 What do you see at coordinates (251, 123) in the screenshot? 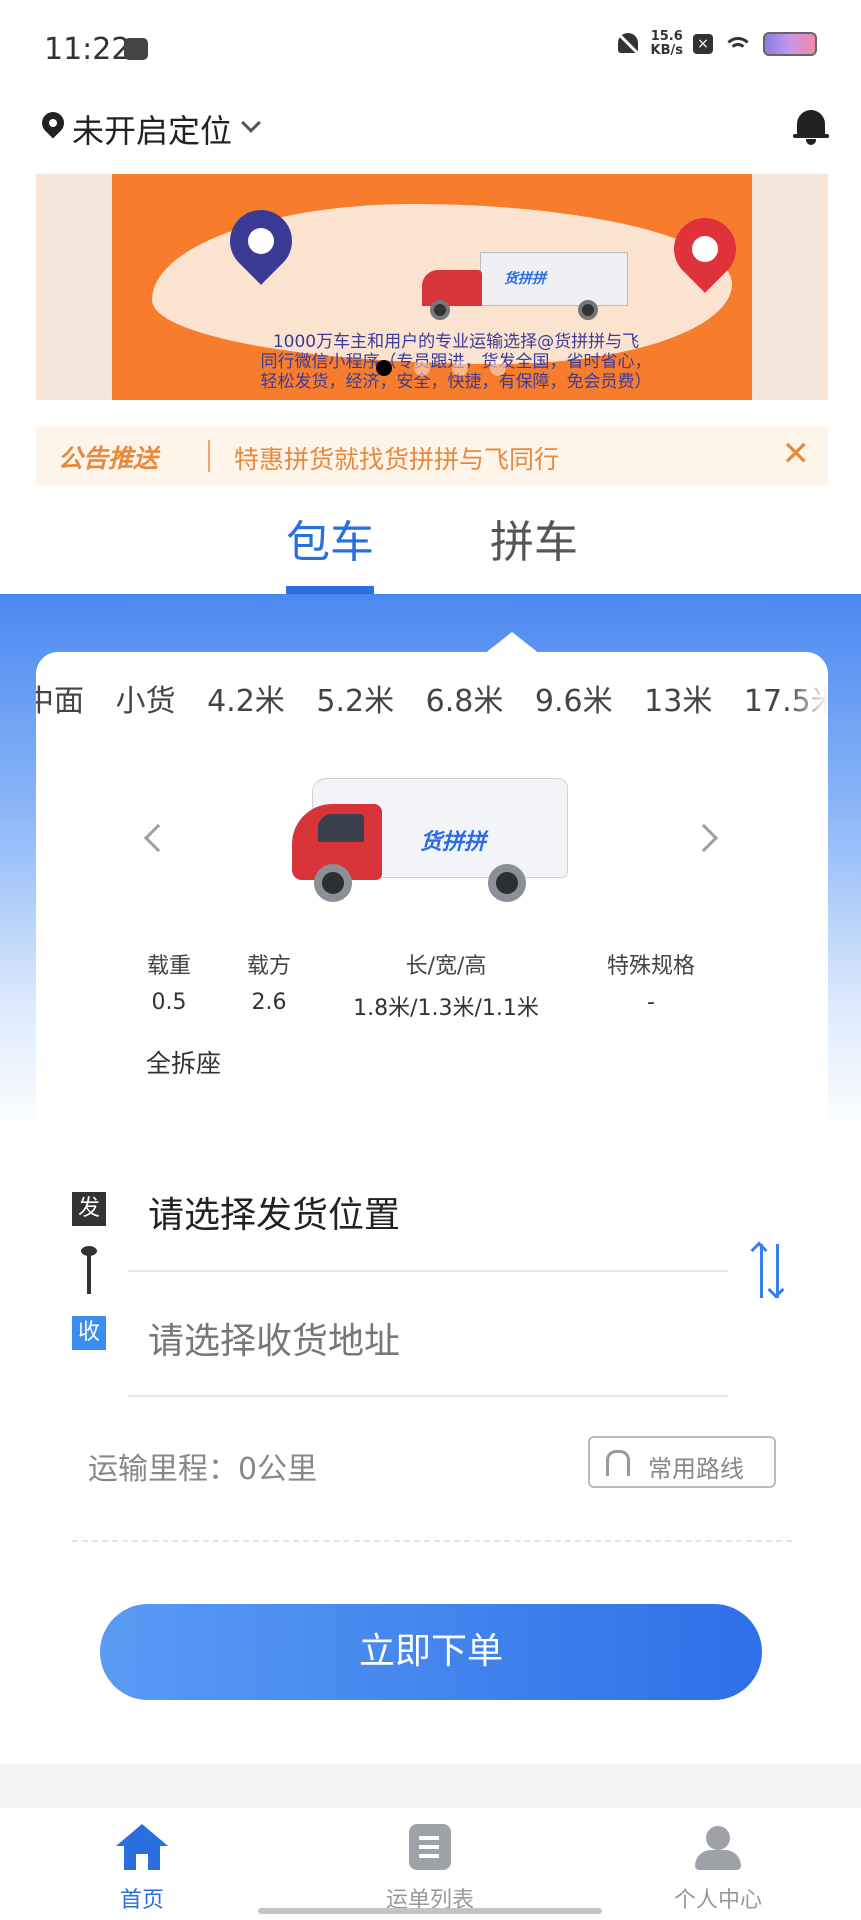
I see `chevron-down-icon` at bounding box center [251, 123].